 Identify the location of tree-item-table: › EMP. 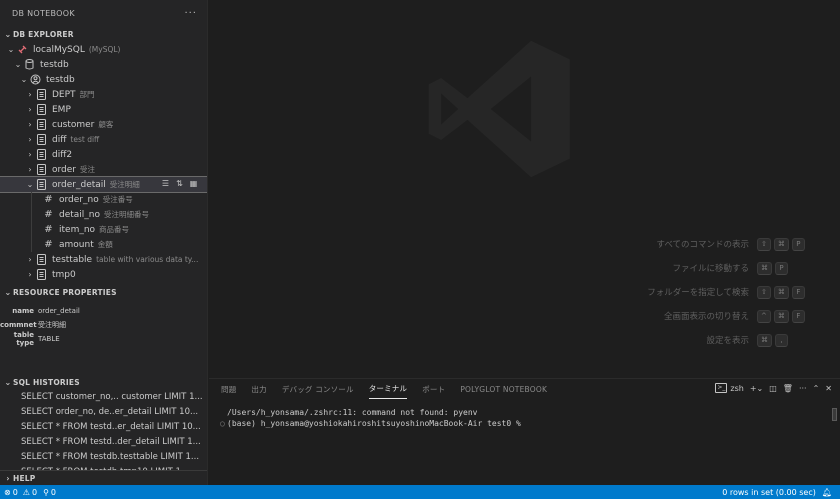
(103, 109).